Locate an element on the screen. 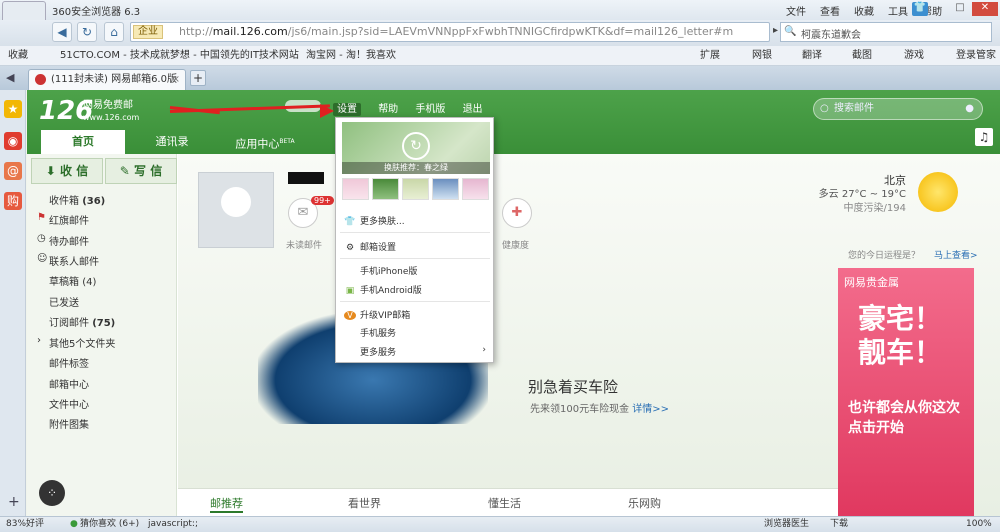  side-ad-banner: 网易贵金属 豪宅！靓车！ 也许都会从你这次点击开始 is located at coordinates (906, 392).